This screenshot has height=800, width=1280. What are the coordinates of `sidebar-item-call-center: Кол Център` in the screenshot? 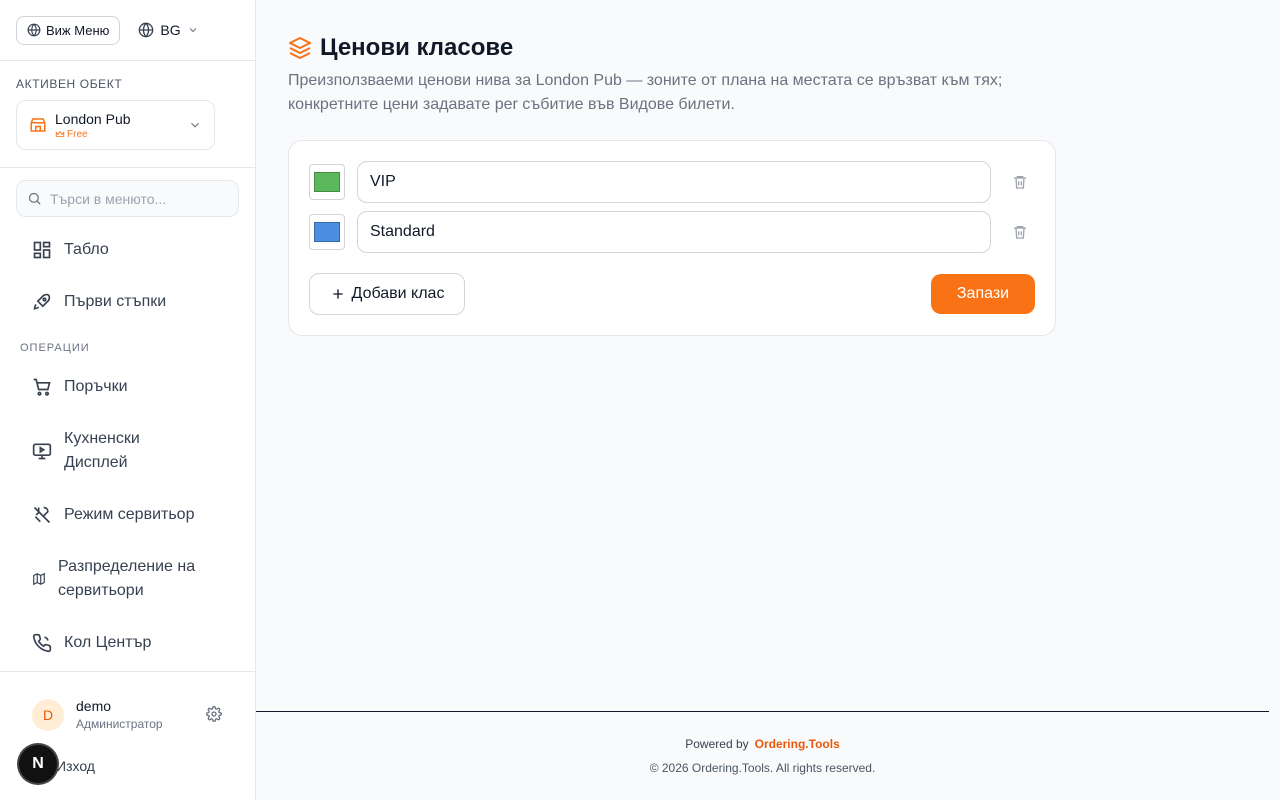 It's located at (127, 643).